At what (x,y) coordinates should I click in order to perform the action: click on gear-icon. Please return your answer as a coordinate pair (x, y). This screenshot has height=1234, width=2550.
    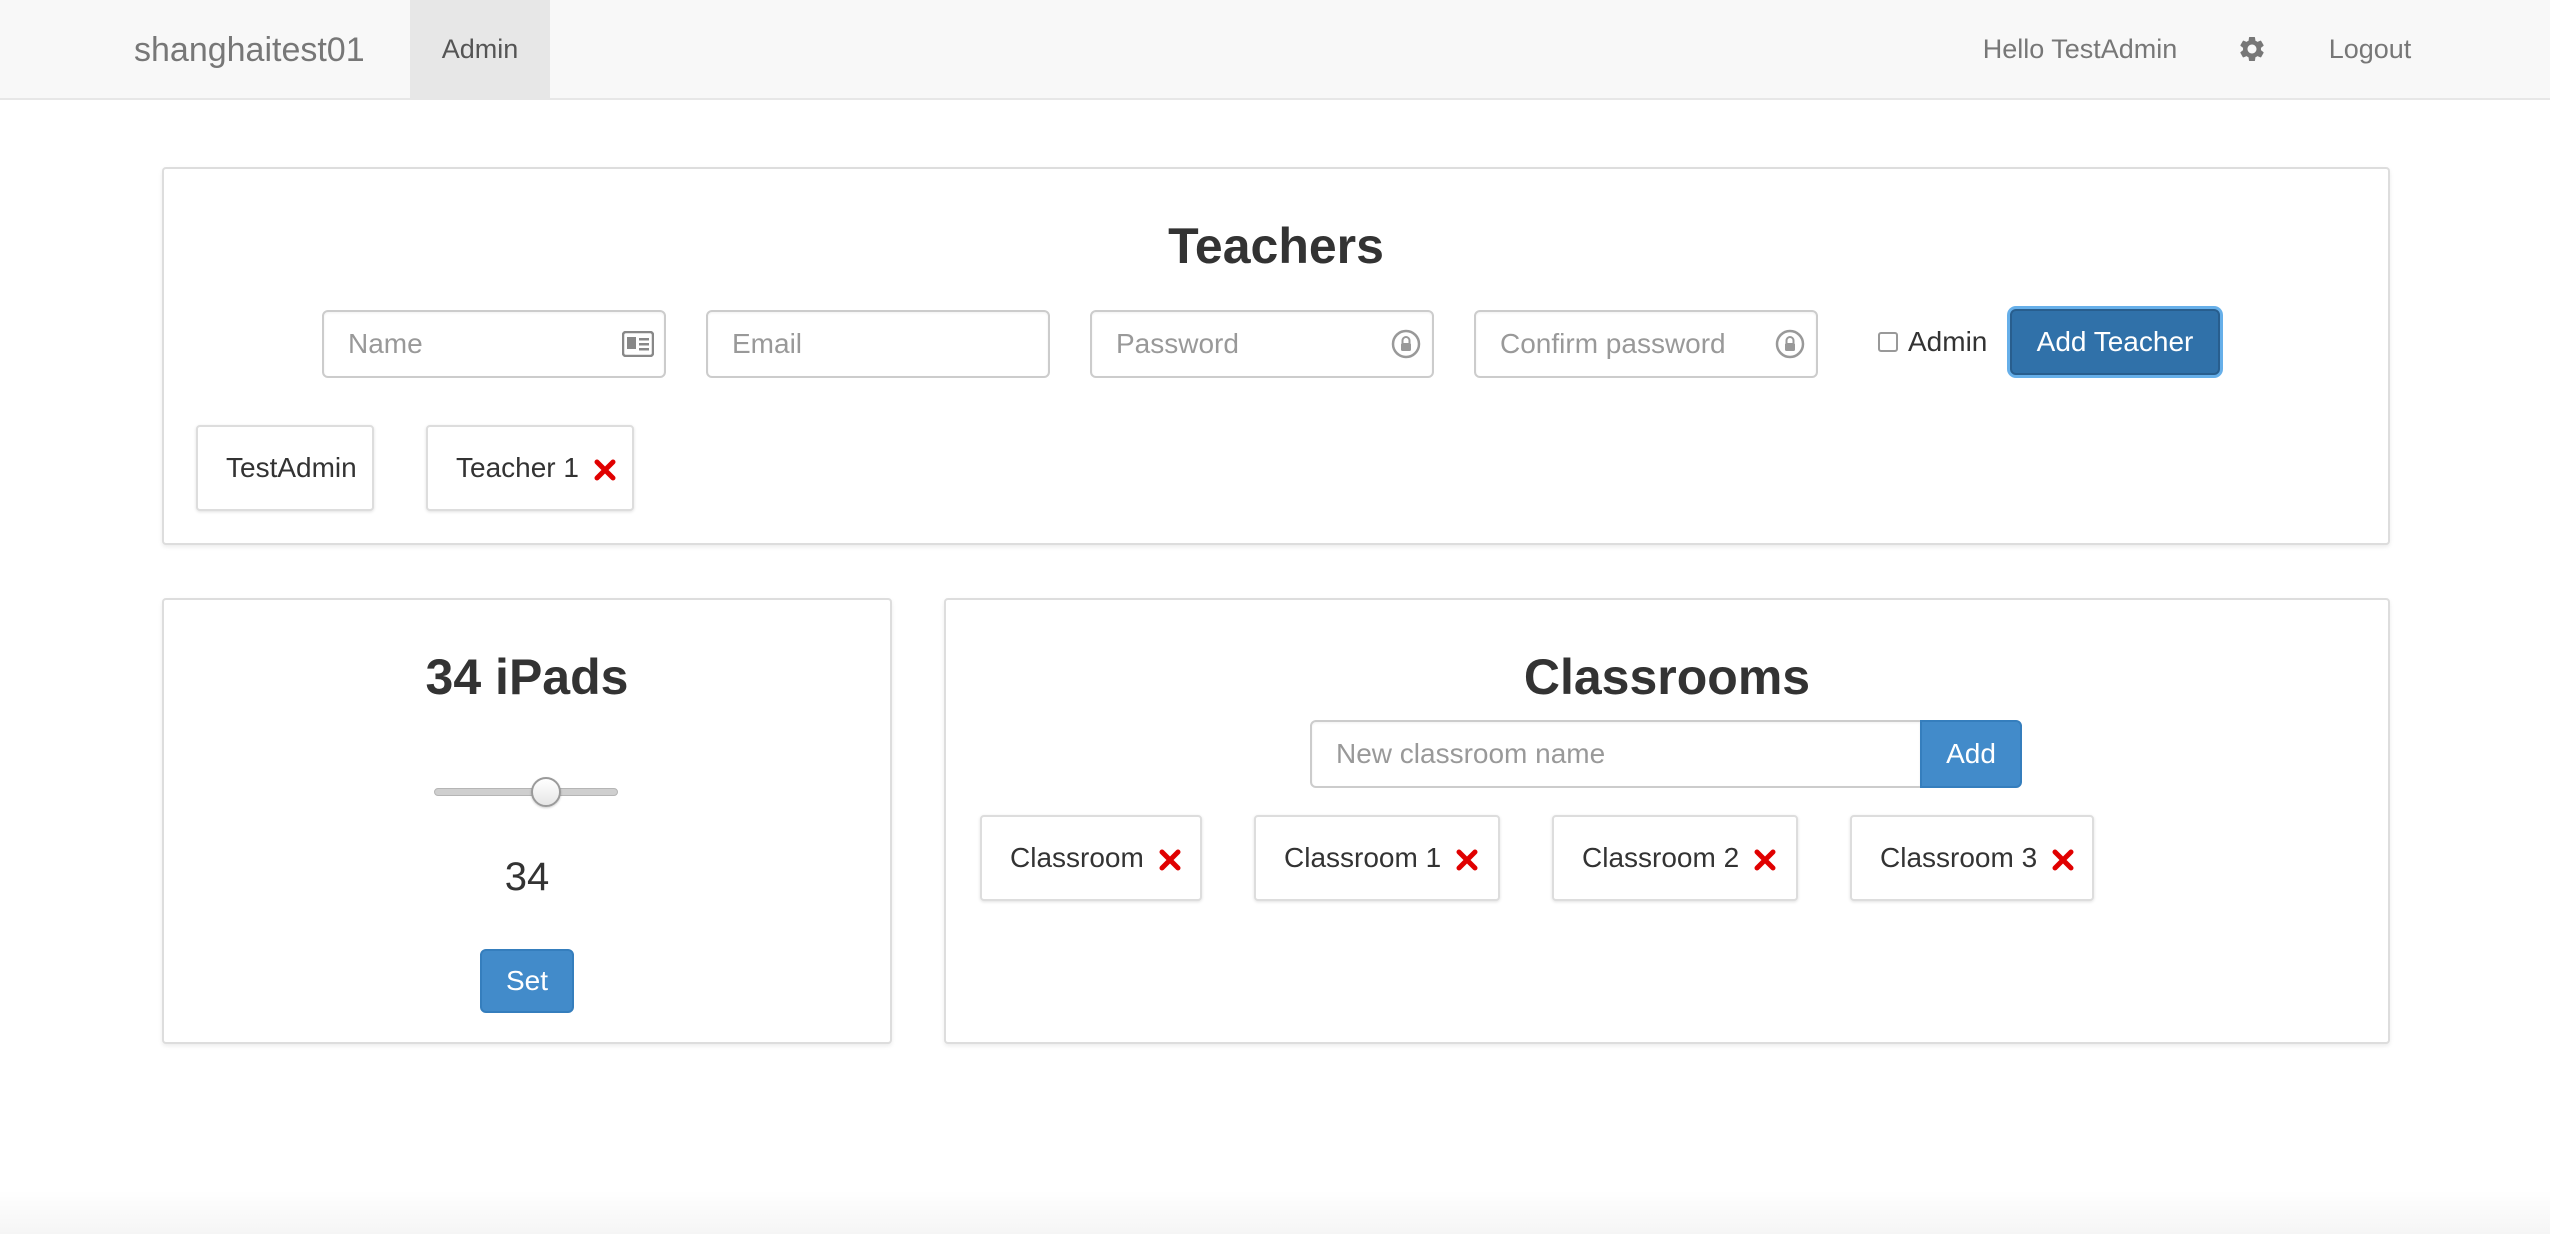
    Looking at the image, I should click on (2252, 48).